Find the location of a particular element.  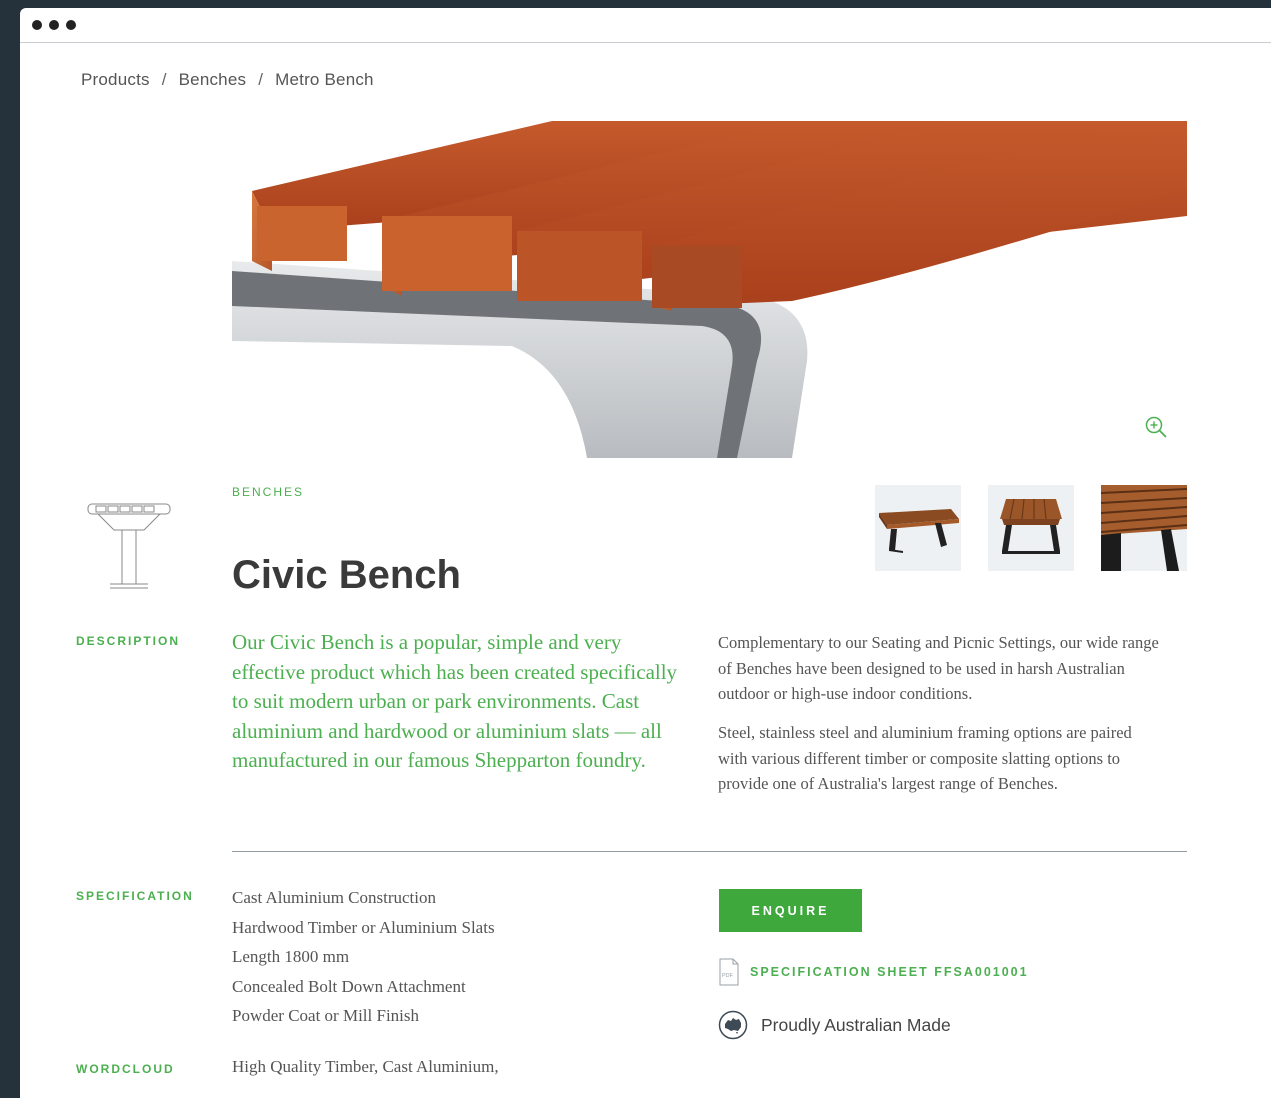

spec-sheet-link-row: PDF SPECIFICATION SHEET FFSA001001 is located at coordinates (874, 972).